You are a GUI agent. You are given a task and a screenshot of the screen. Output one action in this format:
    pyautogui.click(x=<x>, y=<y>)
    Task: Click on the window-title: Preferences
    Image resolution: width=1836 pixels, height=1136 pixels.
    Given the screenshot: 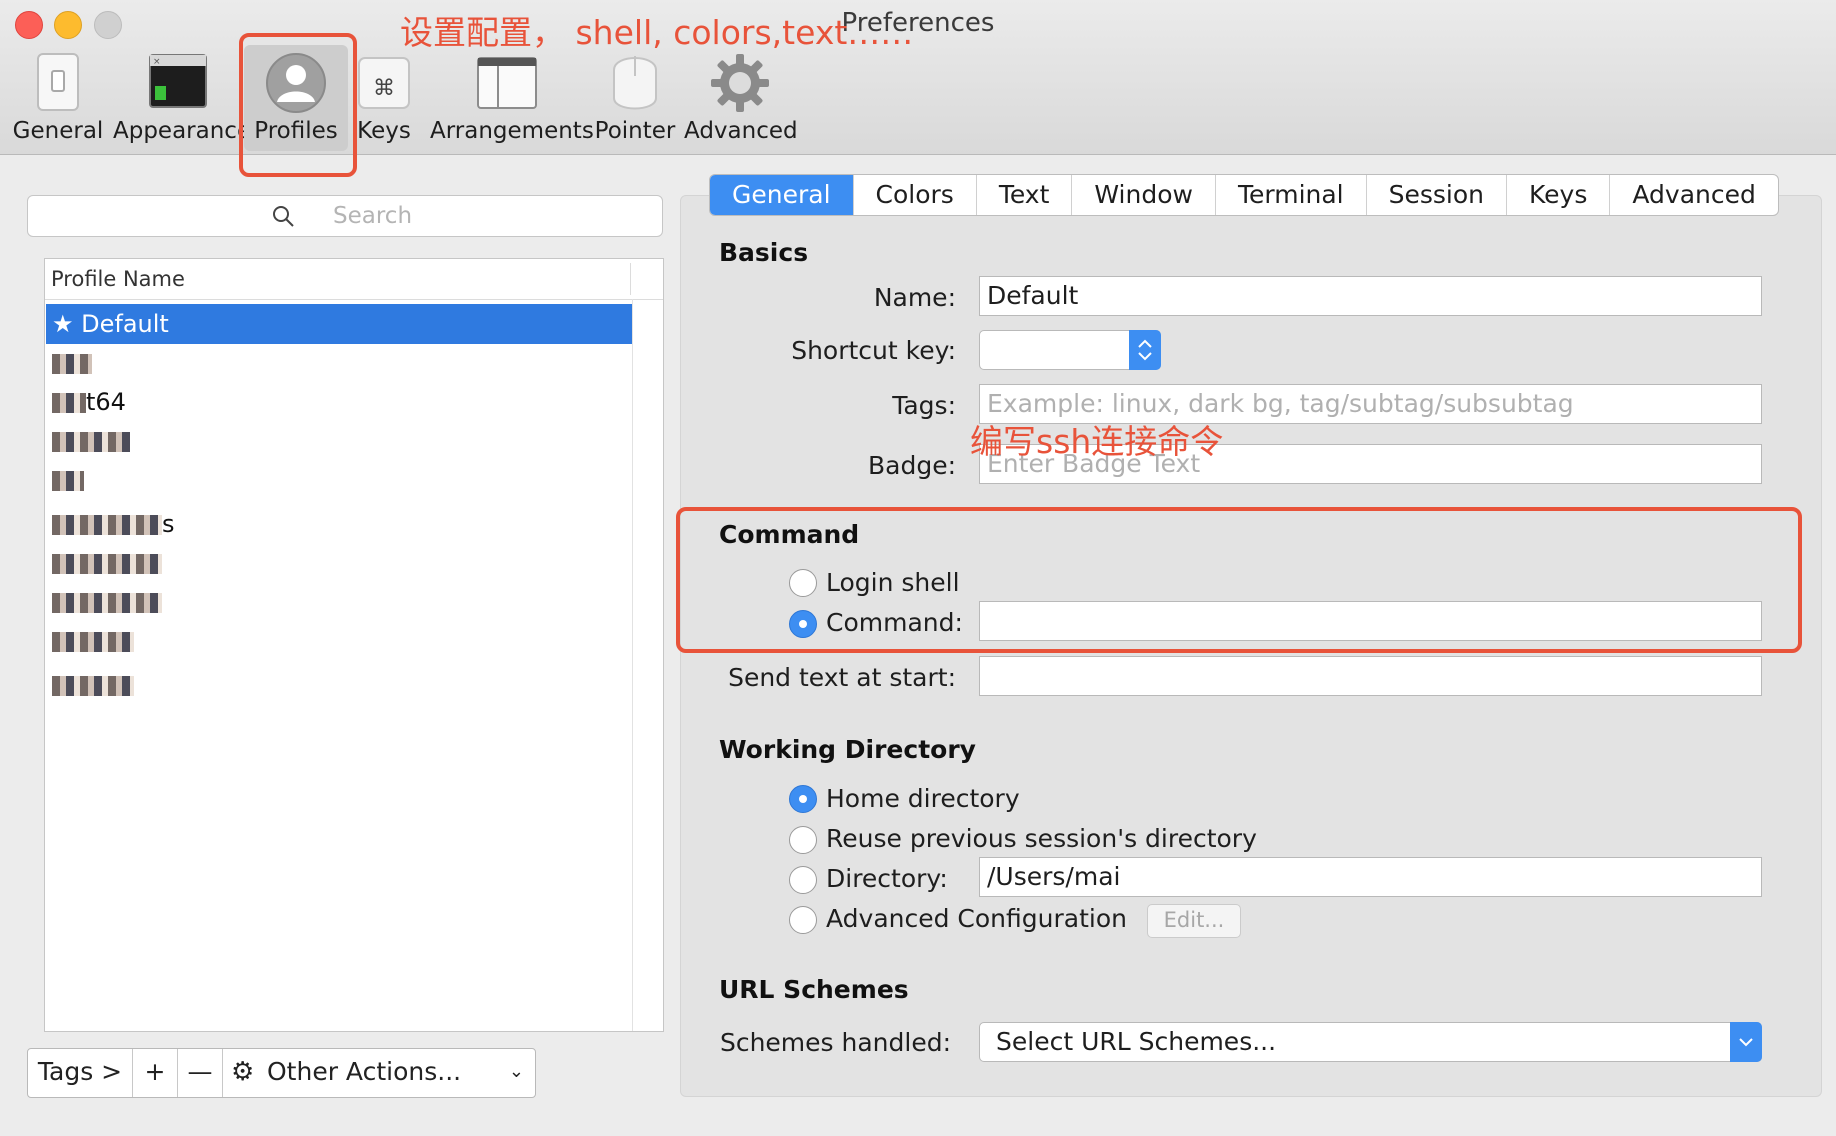 What is the action you would take?
    pyautogui.click(x=918, y=23)
    